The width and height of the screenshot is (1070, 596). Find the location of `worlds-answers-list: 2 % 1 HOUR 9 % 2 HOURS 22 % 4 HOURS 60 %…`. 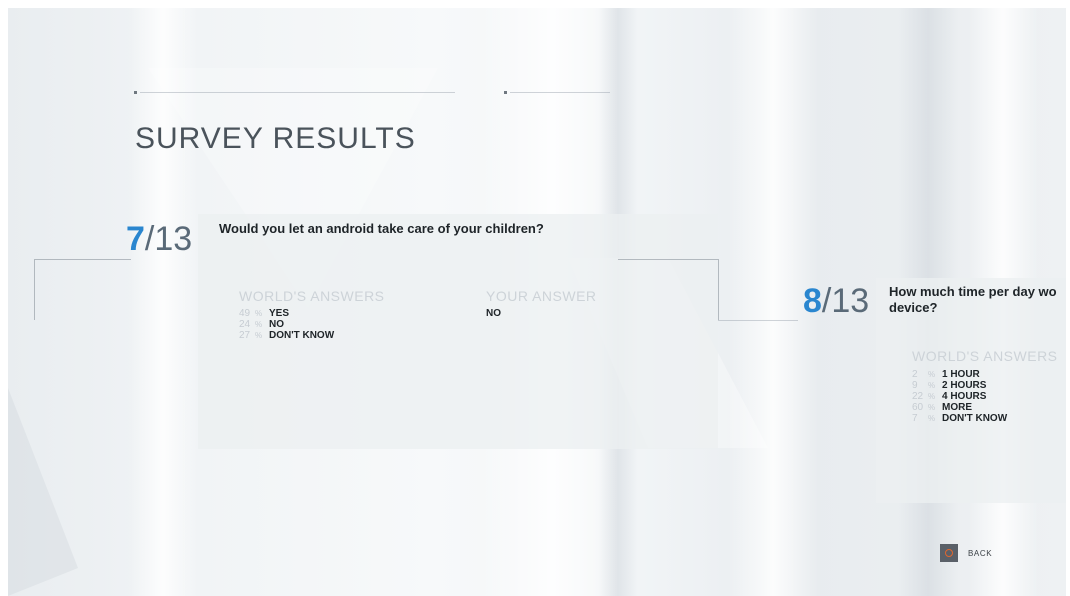

worlds-answers-list: 2 % 1 HOUR 9 % 2 HOURS 22 % 4 HOURS 60 %… is located at coordinates (959, 396).